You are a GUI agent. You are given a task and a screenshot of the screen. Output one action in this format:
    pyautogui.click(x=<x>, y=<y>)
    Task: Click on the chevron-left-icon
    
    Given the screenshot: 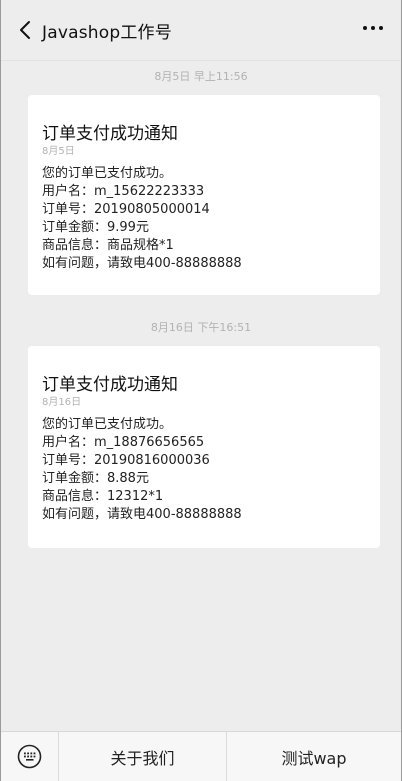 What is the action you would take?
    pyautogui.click(x=25, y=30)
    